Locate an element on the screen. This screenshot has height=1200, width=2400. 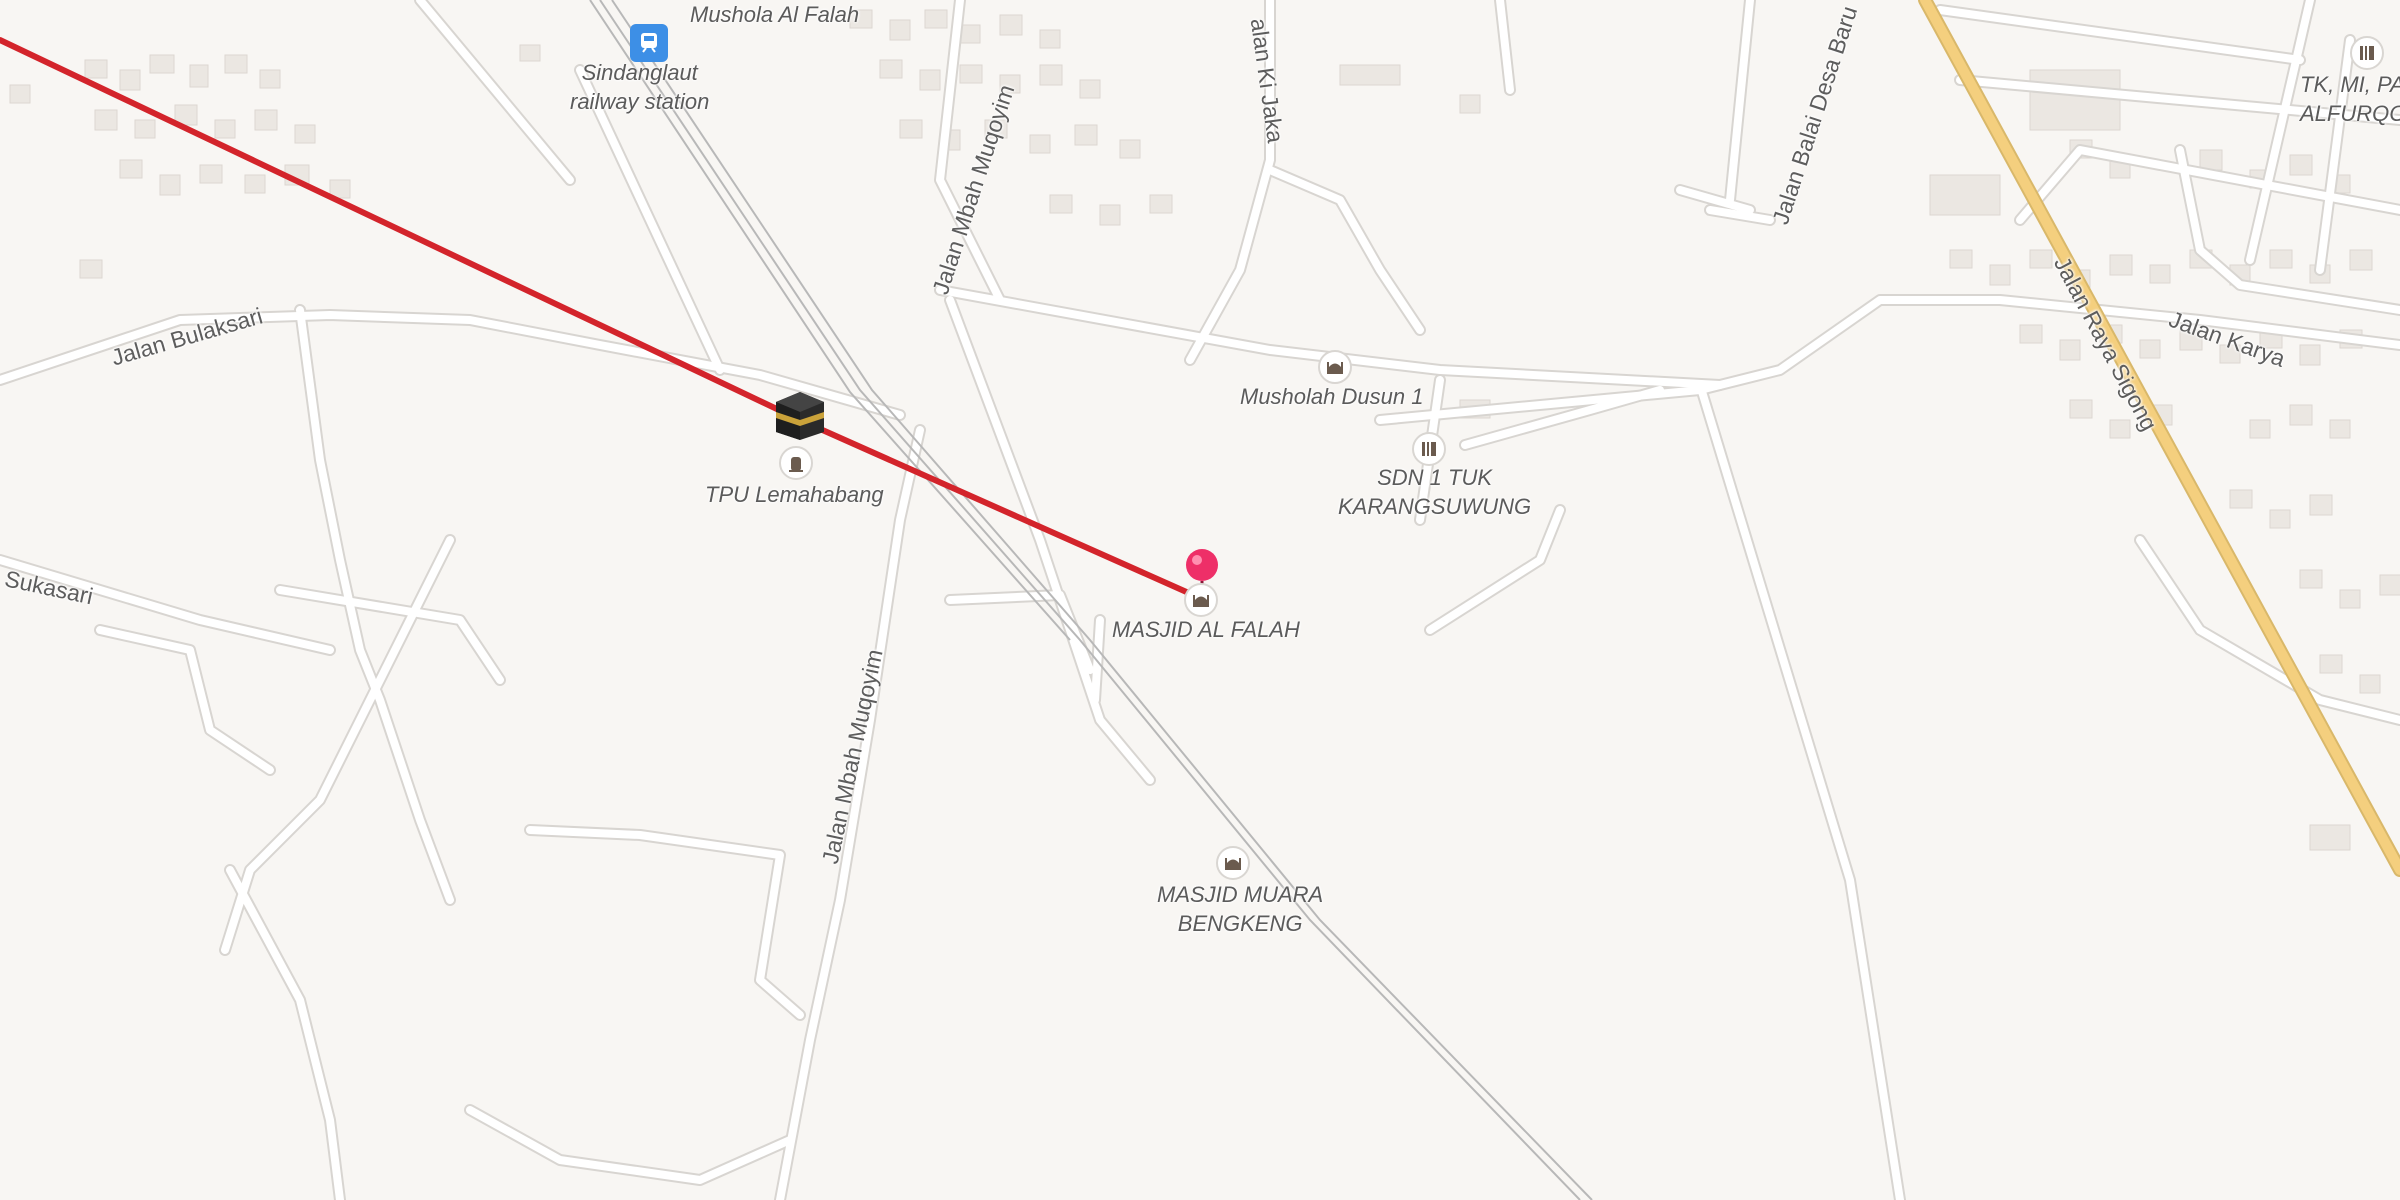
poi-label-masjid-al-falah: MASJID AL FALAH is located at coordinates (1206, 629).